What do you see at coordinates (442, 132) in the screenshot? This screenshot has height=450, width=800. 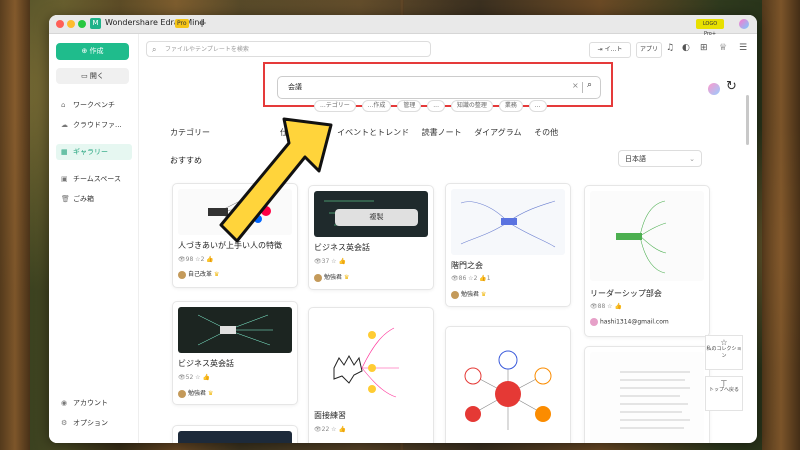 I see `category-tab-reading: 読書ノート` at bounding box center [442, 132].